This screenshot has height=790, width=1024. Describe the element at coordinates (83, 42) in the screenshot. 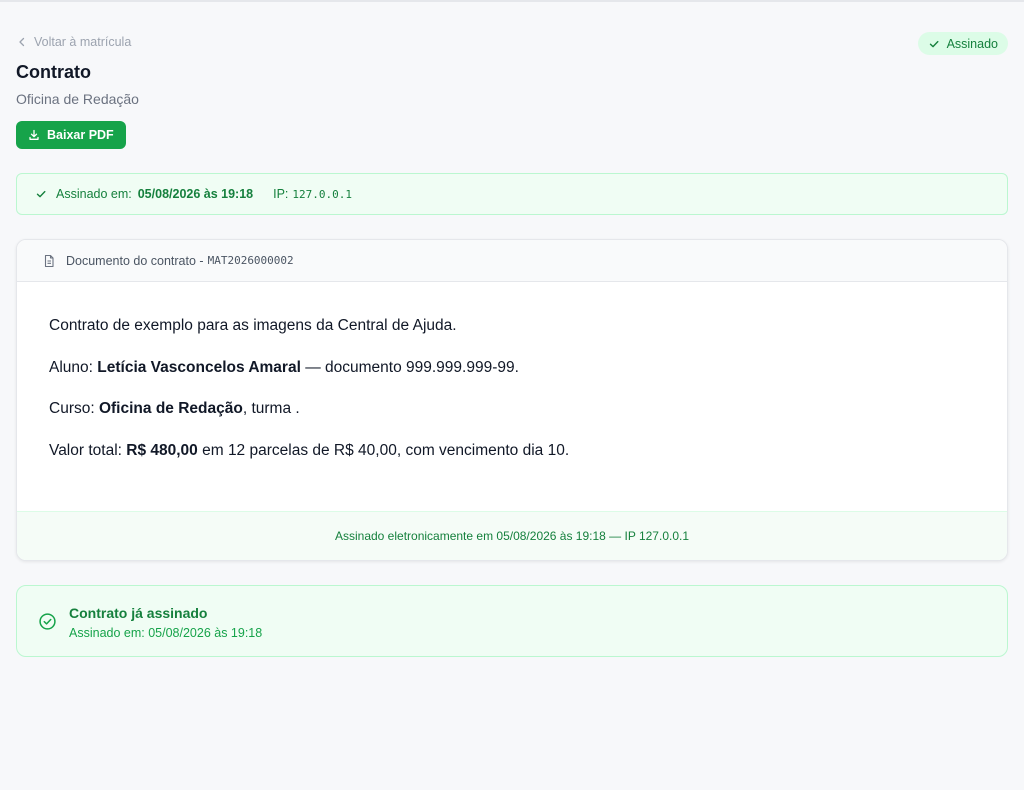

I see `back-link-label: Voltar à matrícula` at that location.